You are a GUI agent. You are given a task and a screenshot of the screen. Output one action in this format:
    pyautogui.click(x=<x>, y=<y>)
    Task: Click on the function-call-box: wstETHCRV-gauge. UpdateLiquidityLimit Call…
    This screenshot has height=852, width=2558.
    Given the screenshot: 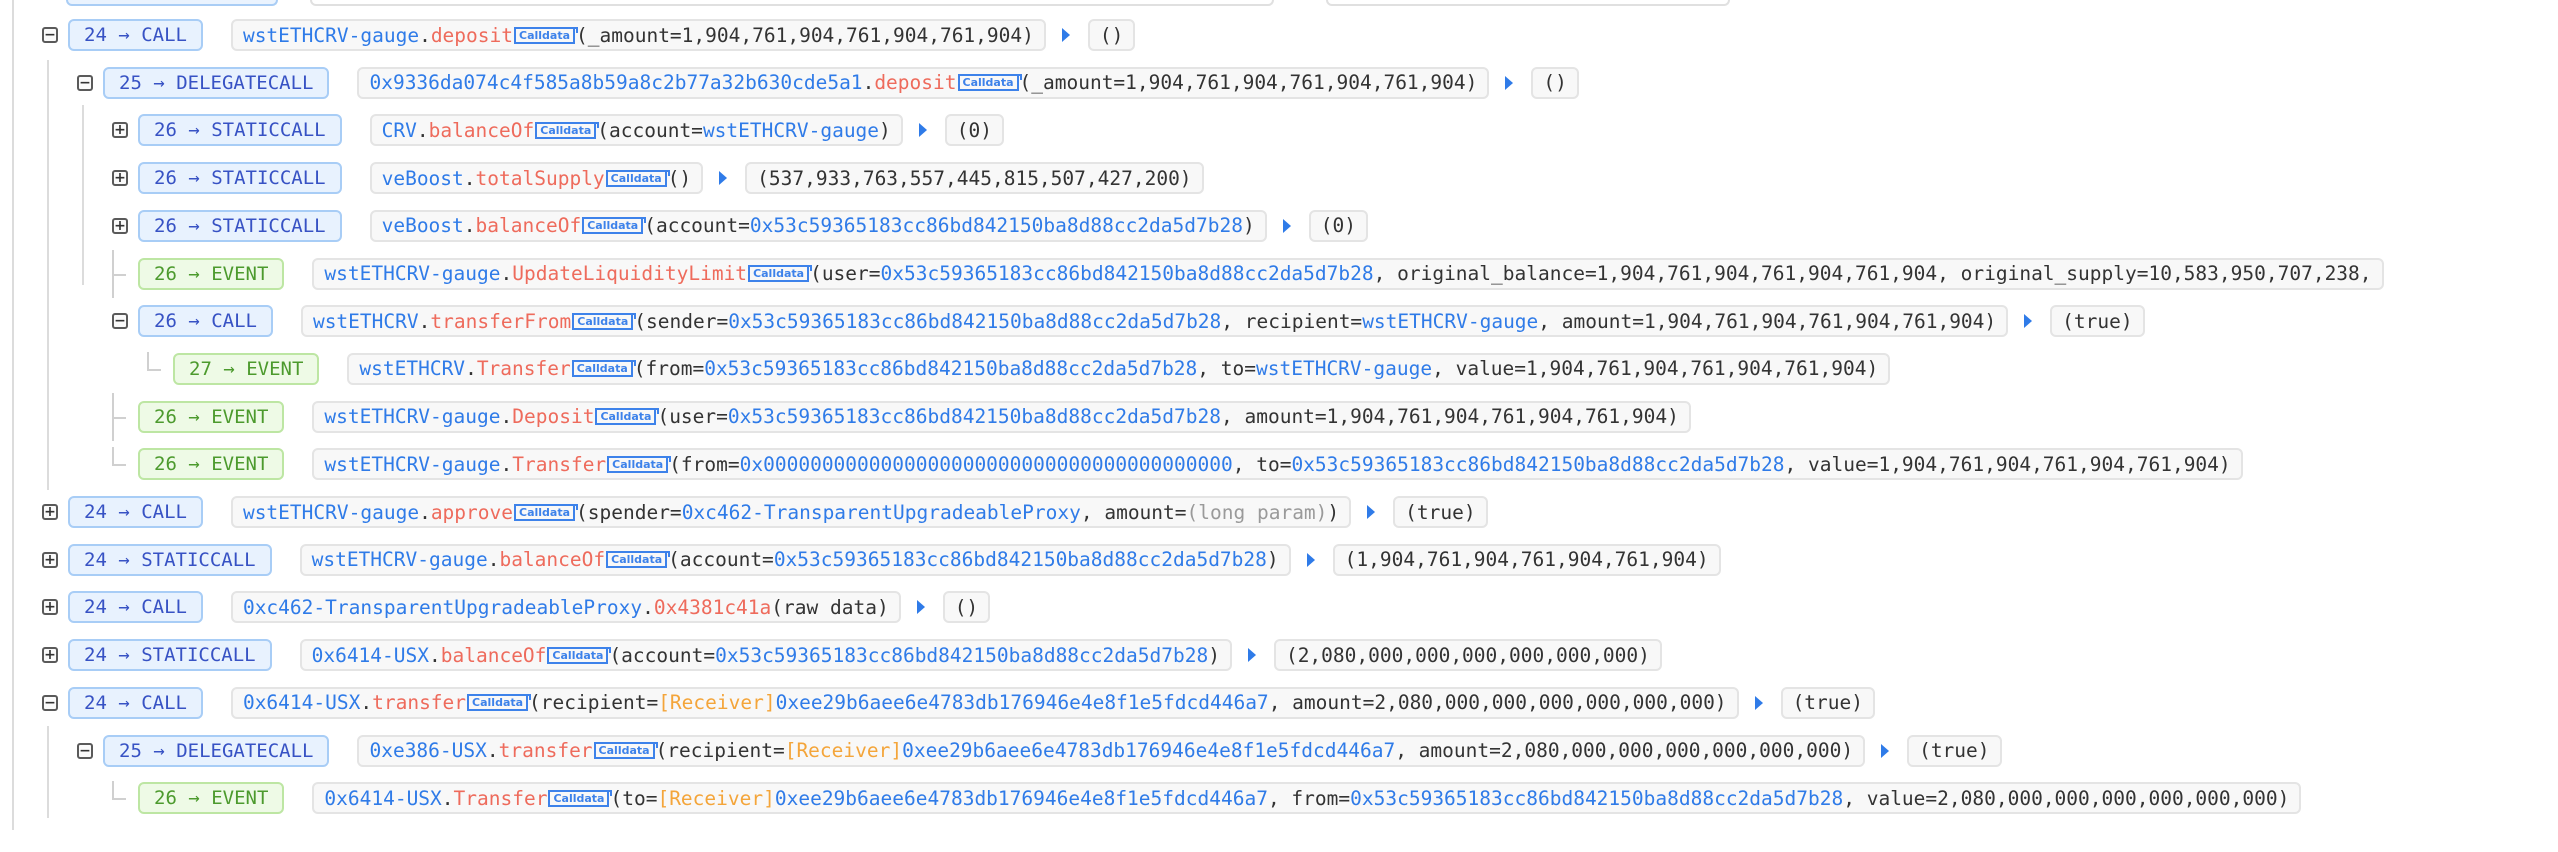 What is the action you would take?
    pyautogui.click(x=1348, y=273)
    